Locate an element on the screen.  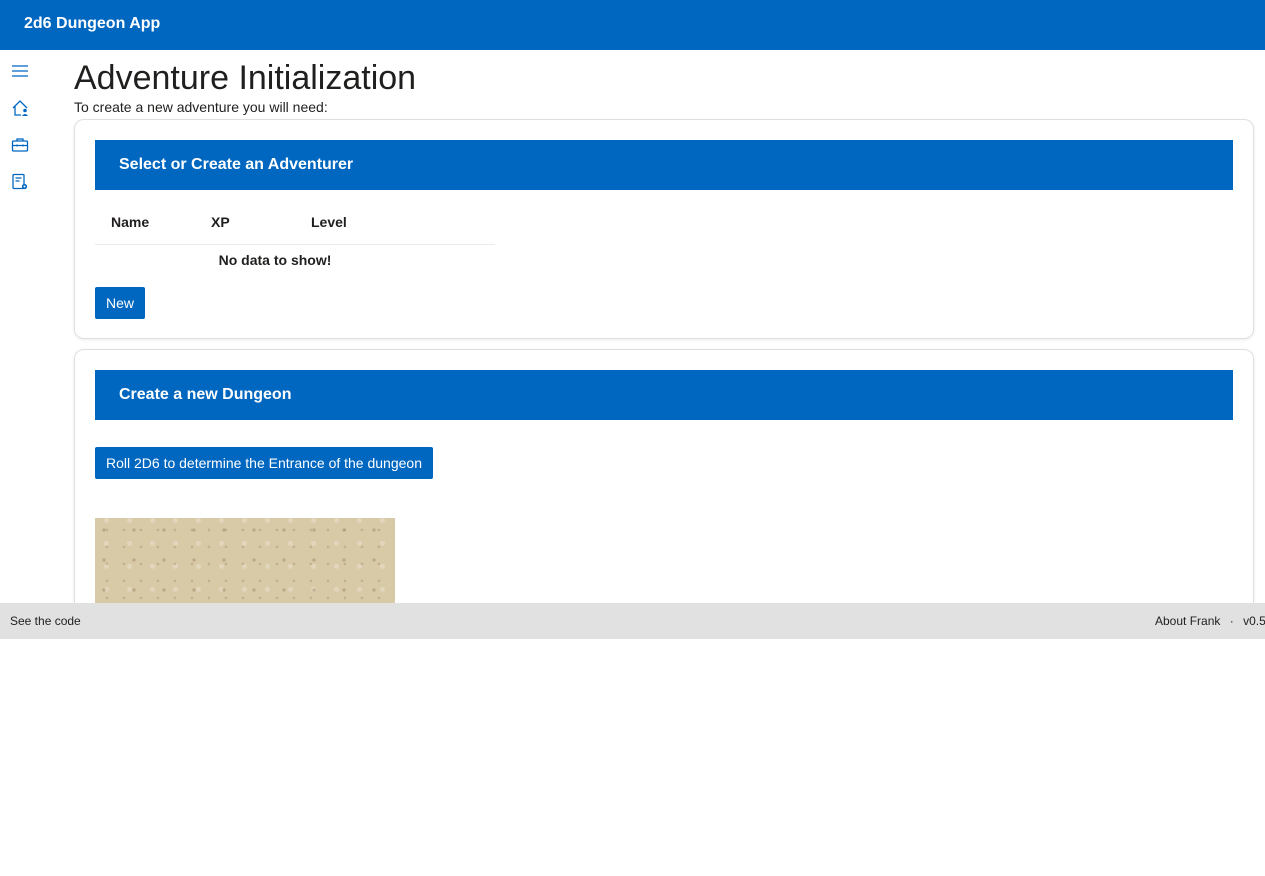
menu-button is located at coordinates (20, 71).